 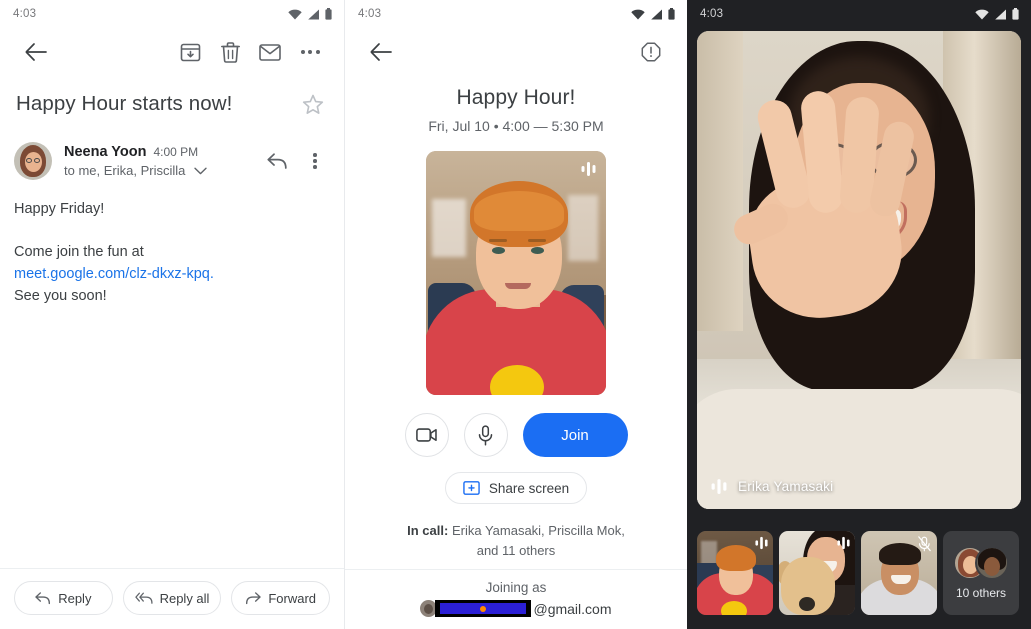 I want to click on active-speaker-label: Erika Yamasaki, so click(x=772, y=486).